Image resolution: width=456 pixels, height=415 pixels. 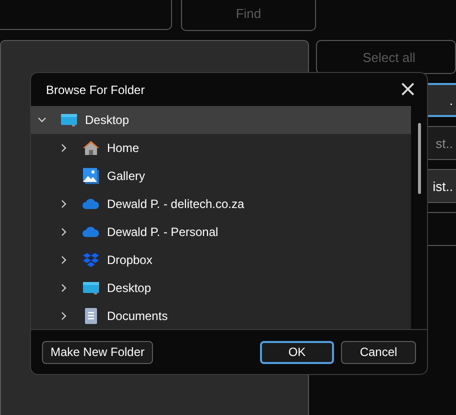 What do you see at coordinates (407, 90) in the screenshot?
I see `close-button: ×` at bounding box center [407, 90].